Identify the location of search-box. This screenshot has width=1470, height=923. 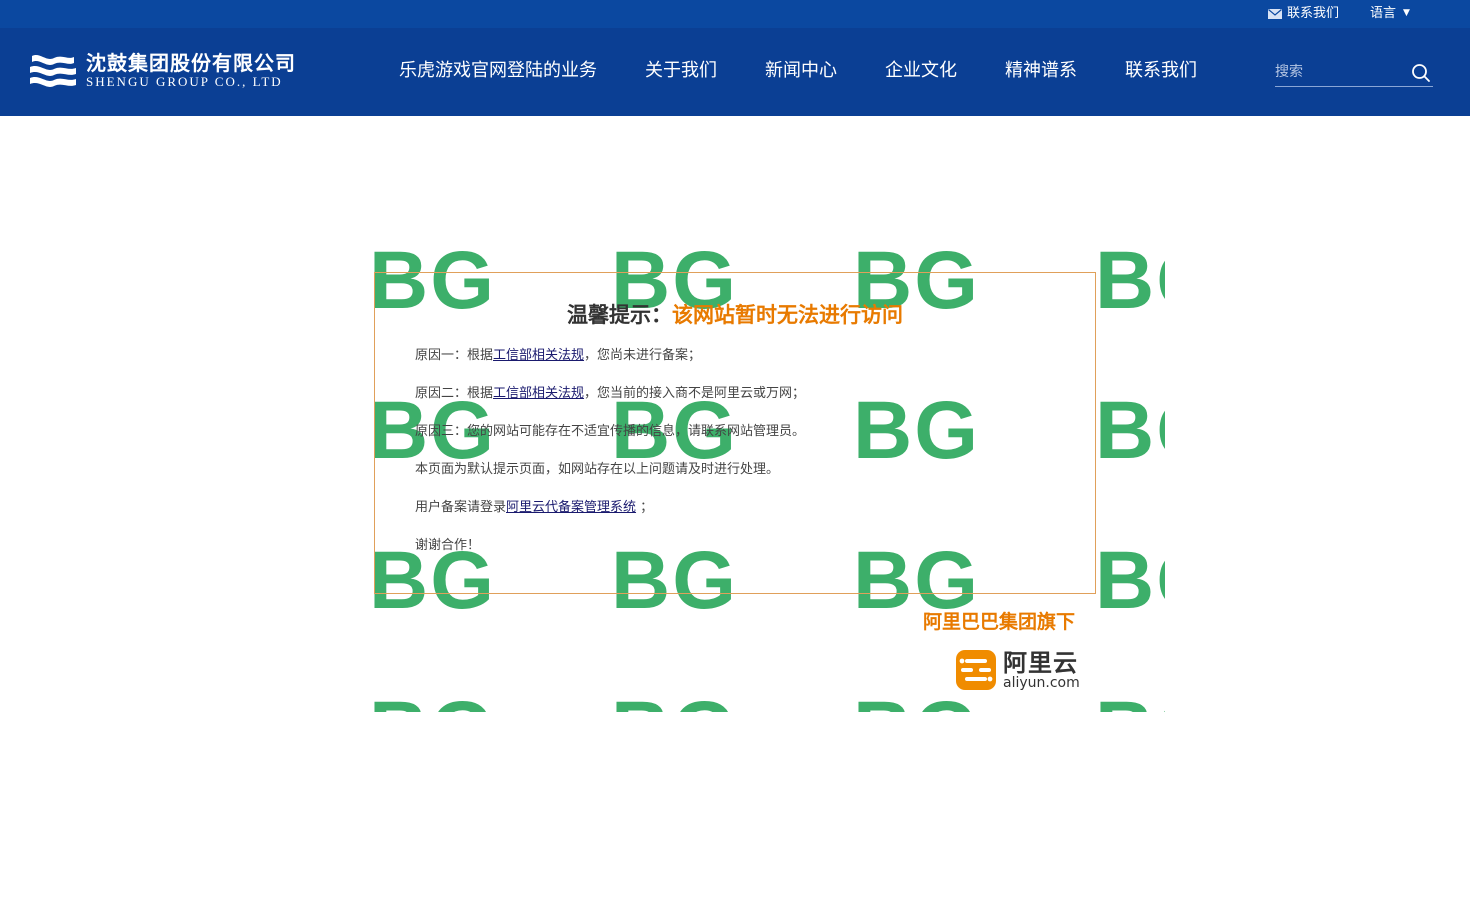
(1354, 73).